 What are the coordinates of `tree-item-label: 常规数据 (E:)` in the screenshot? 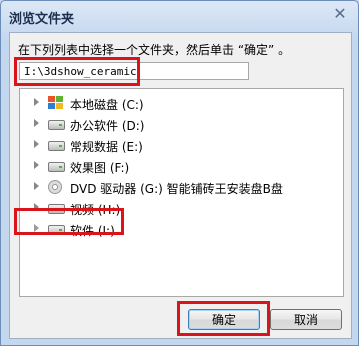 It's located at (106, 147).